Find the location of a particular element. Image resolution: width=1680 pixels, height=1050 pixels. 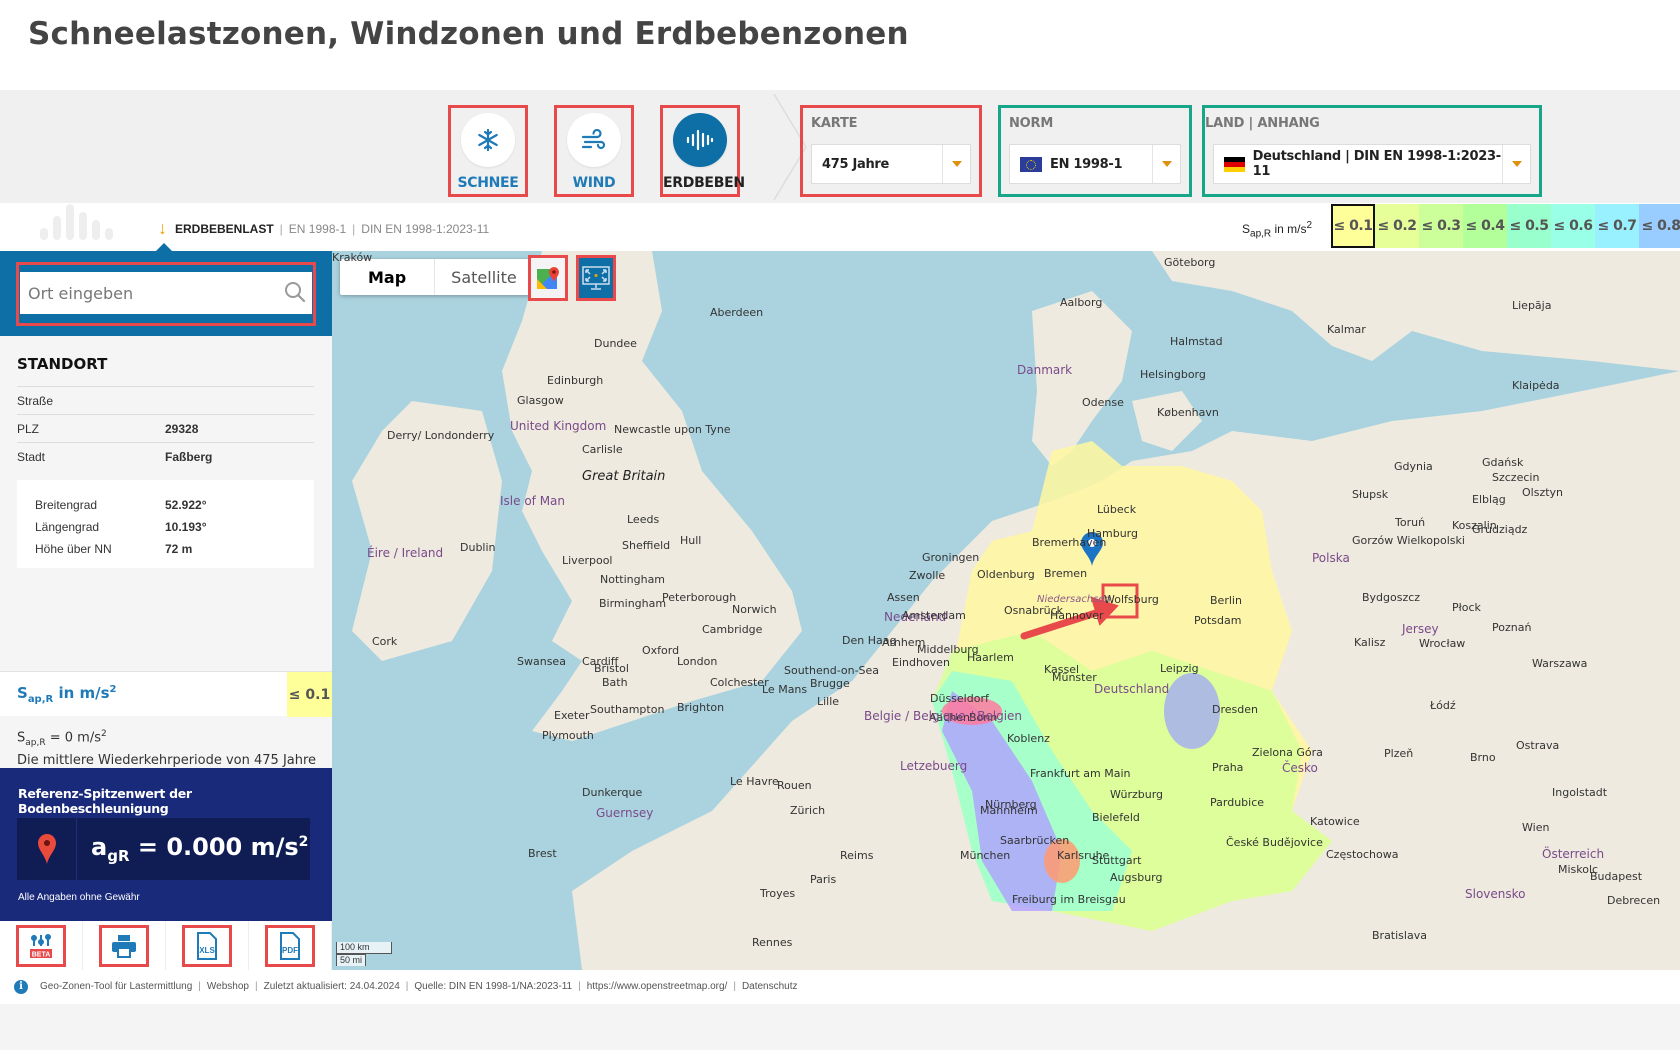

norm-label: NORM is located at coordinates (1031, 123).